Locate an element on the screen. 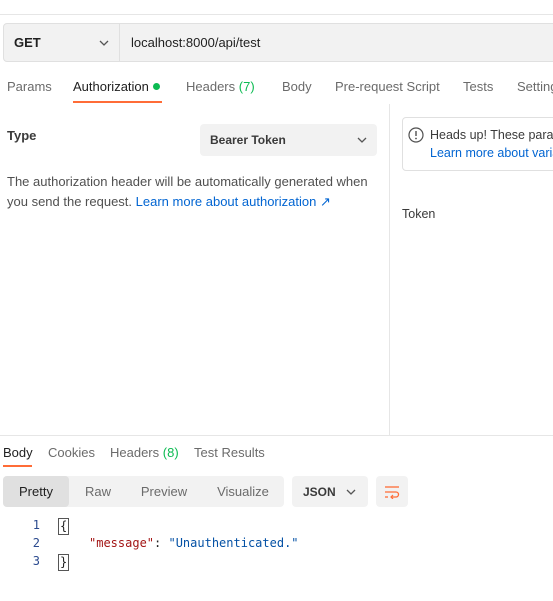 Image resolution: width=553 pixels, height=601 pixels. wrap-lines-button is located at coordinates (392, 491).